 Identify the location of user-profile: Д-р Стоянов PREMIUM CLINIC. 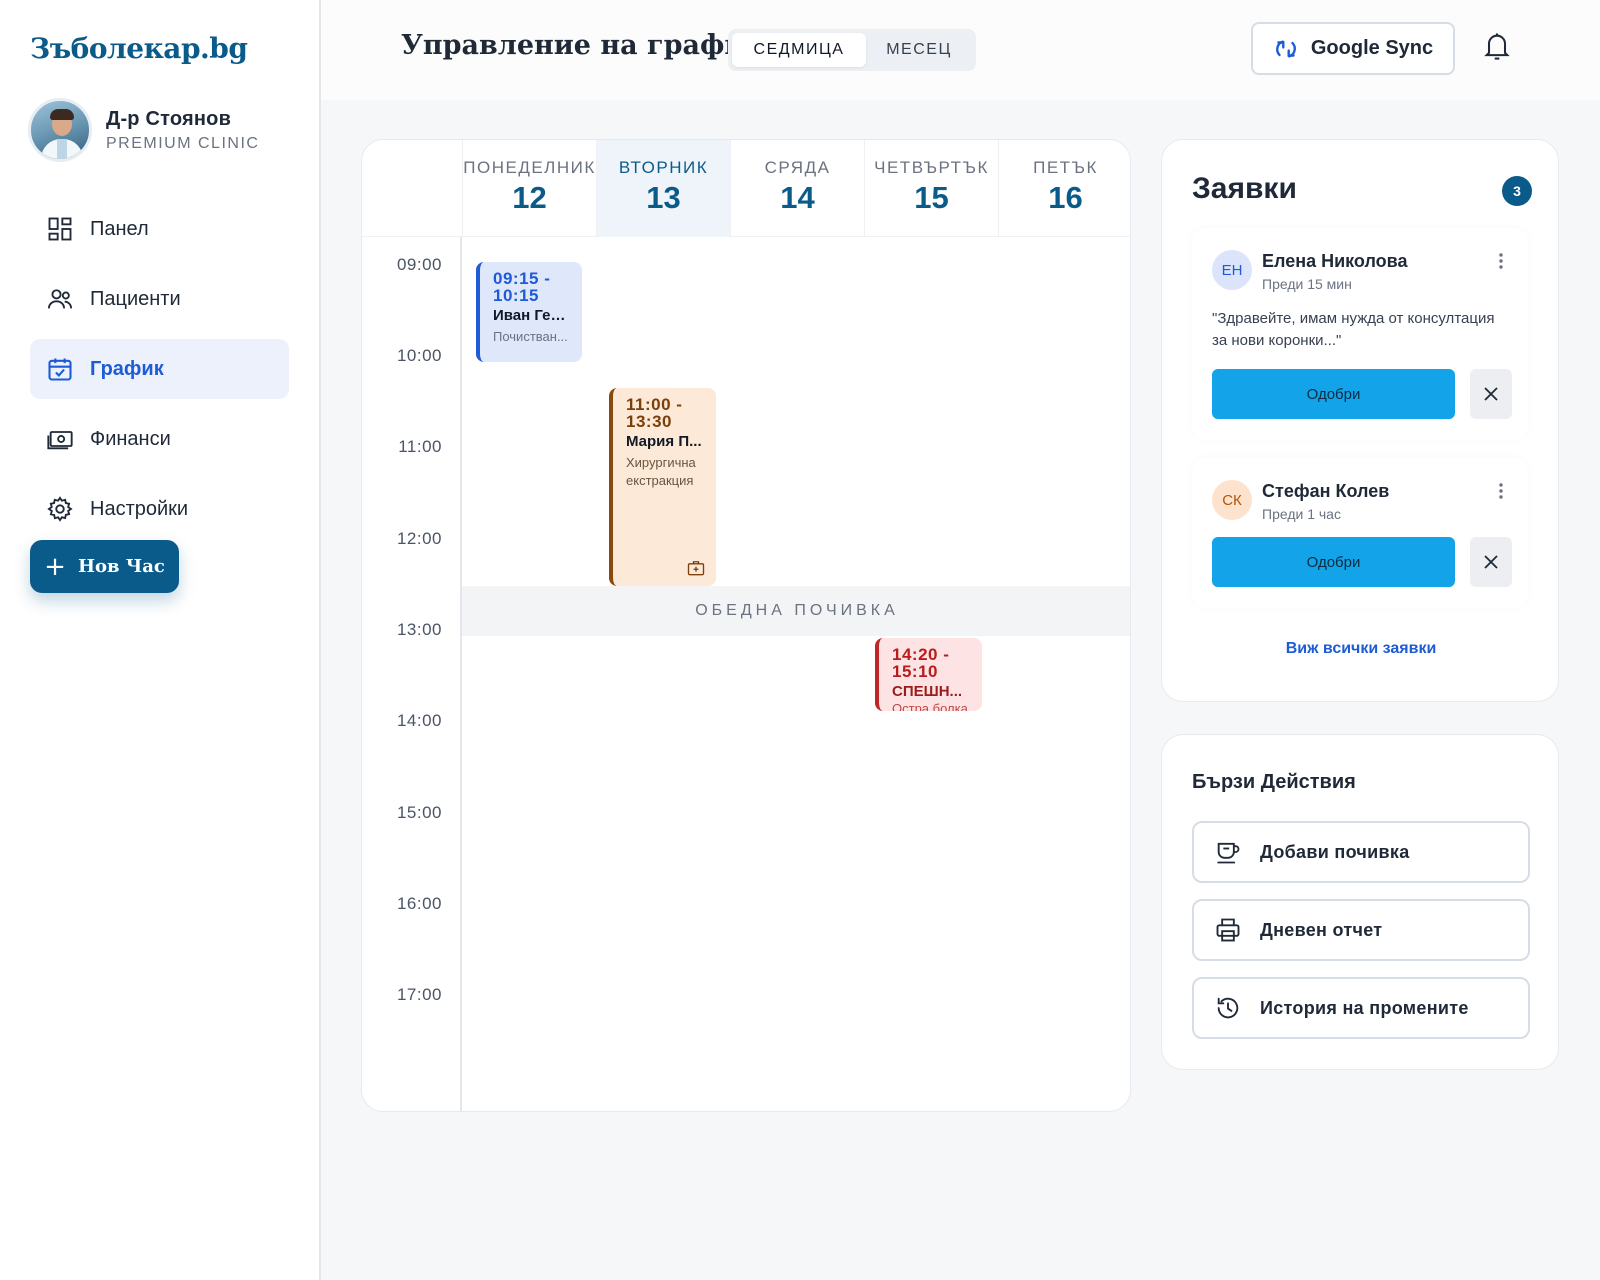
(143, 130).